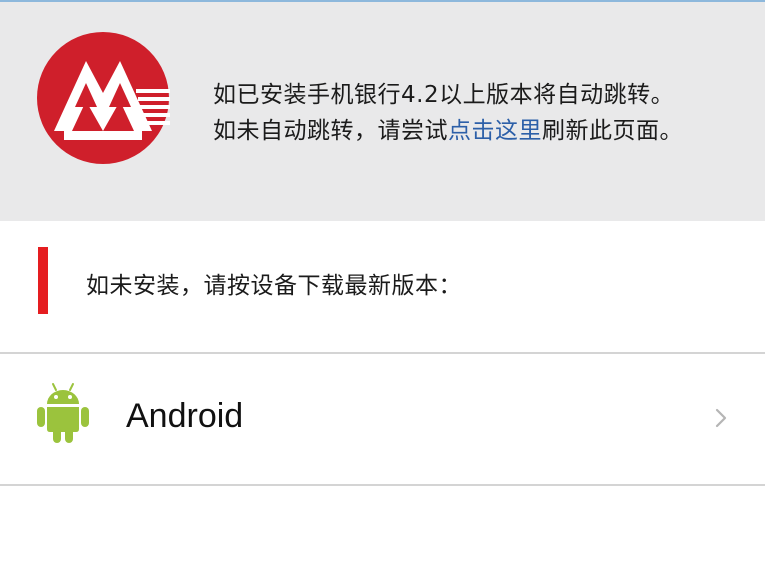 The height and width of the screenshot is (588, 765). Describe the element at coordinates (330, 131) in the screenshot. I see `redirect-line-2-before: 如未自动跳转，请尝试` at that location.